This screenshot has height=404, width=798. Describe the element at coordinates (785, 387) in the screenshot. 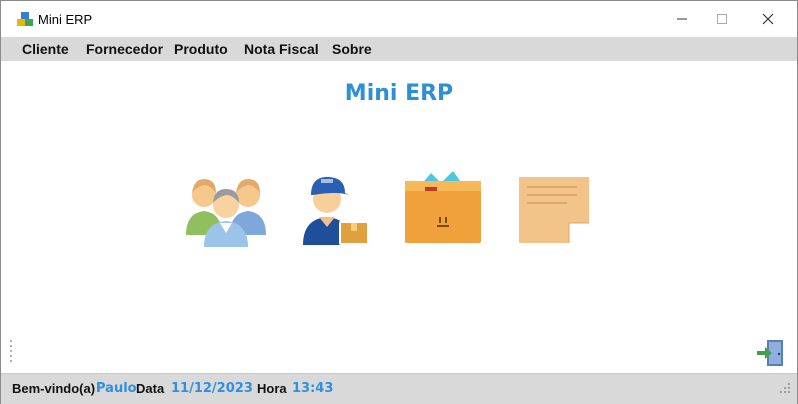

I see `resize-grip-icon` at that location.